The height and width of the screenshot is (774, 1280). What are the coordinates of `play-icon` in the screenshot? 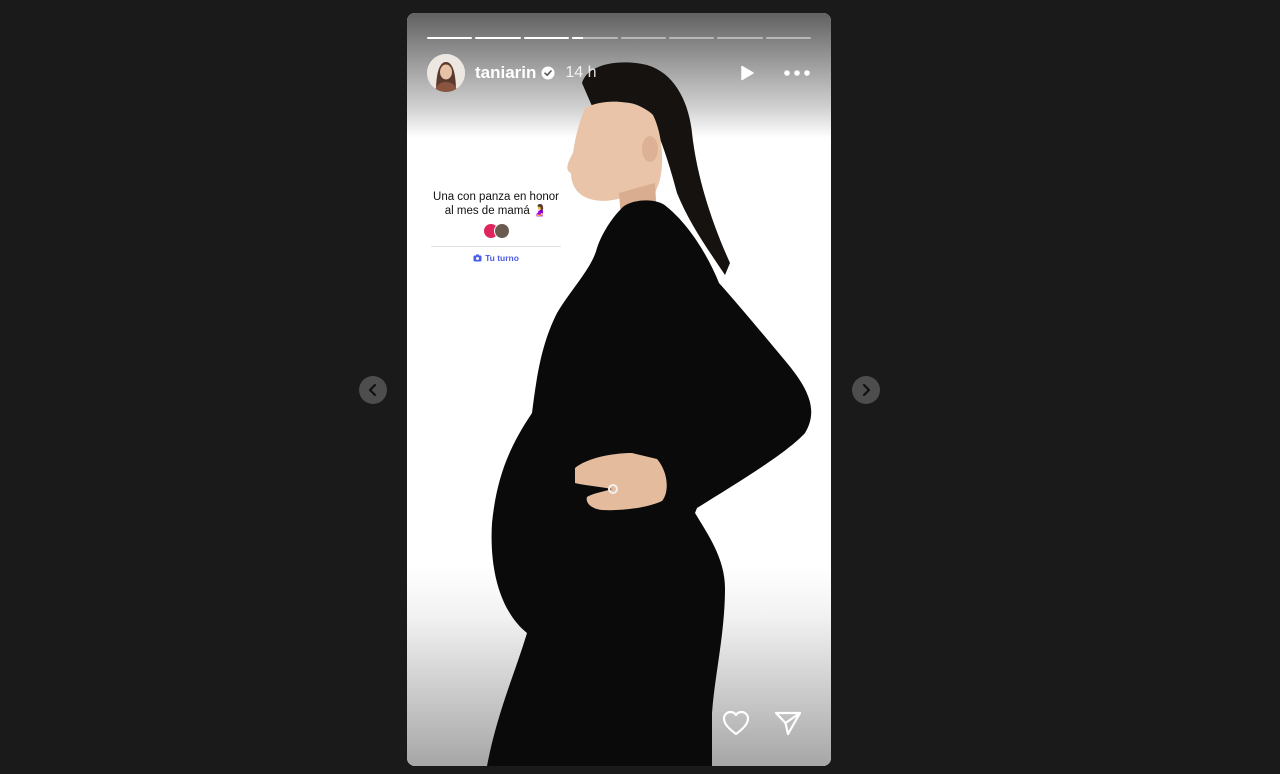 It's located at (747, 73).